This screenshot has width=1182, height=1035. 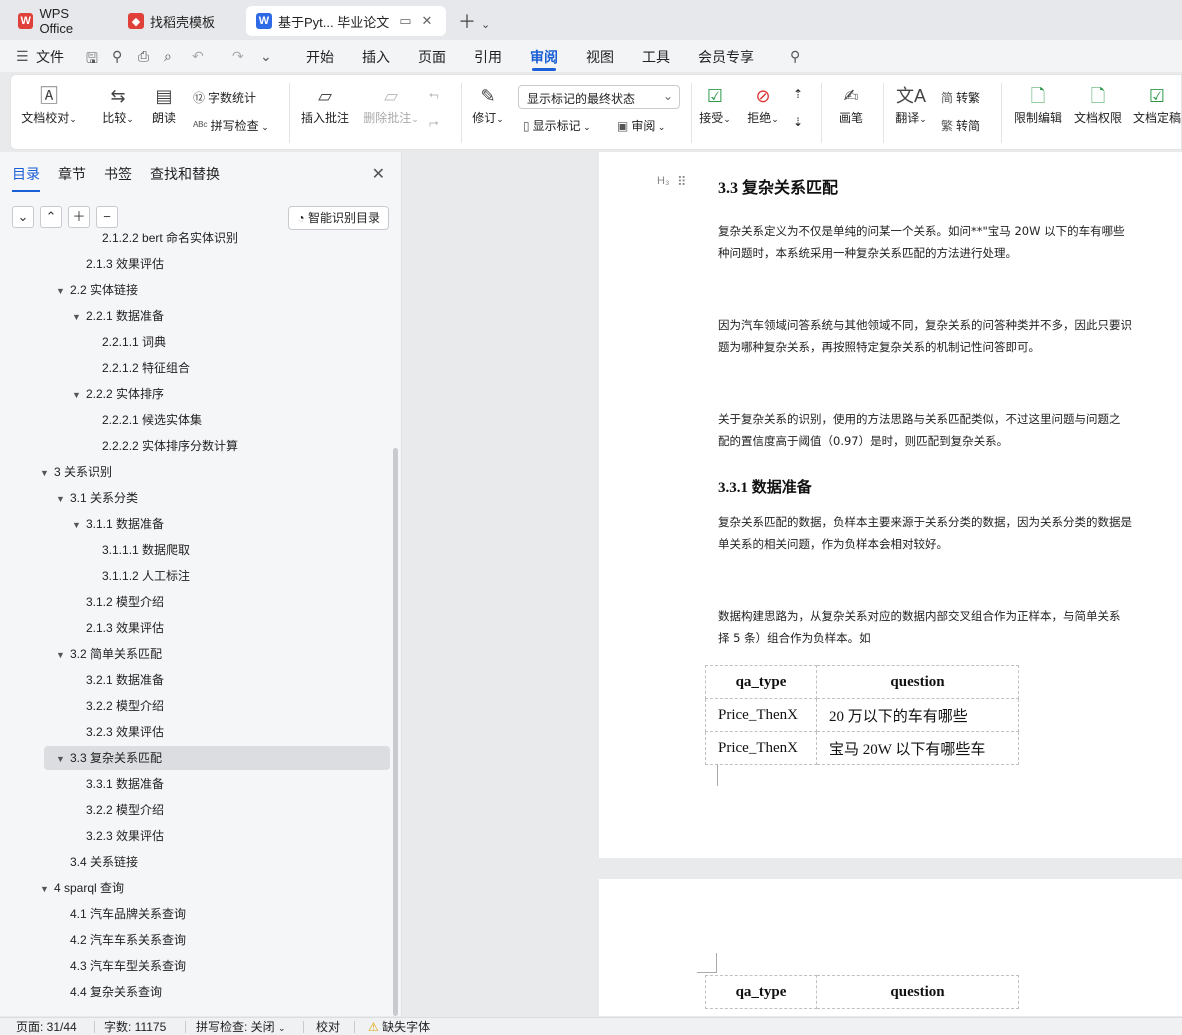 I want to click on menu-file: 文件, so click(x=50, y=57).